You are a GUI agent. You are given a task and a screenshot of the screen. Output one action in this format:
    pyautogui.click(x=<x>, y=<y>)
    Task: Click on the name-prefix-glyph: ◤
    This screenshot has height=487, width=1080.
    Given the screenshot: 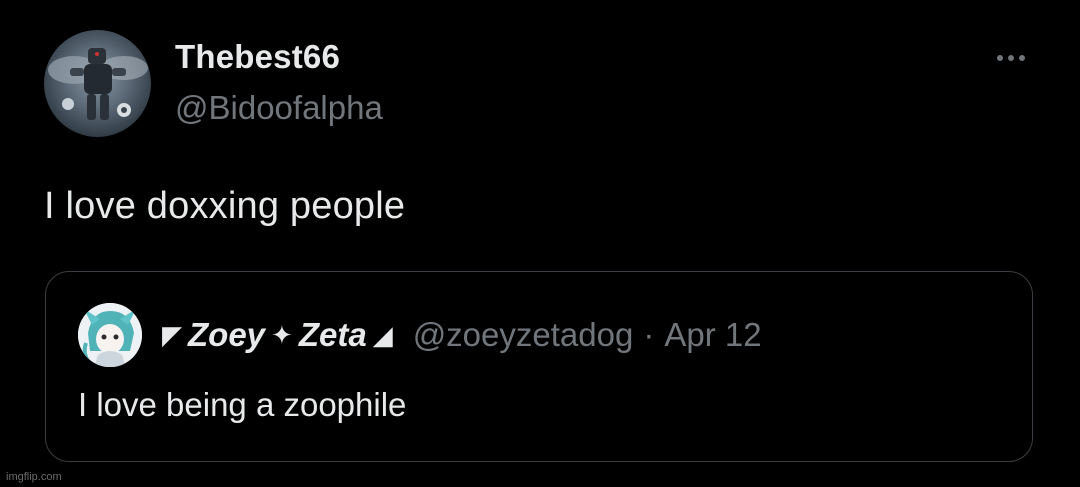 What is the action you would take?
    pyautogui.click(x=172, y=334)
    